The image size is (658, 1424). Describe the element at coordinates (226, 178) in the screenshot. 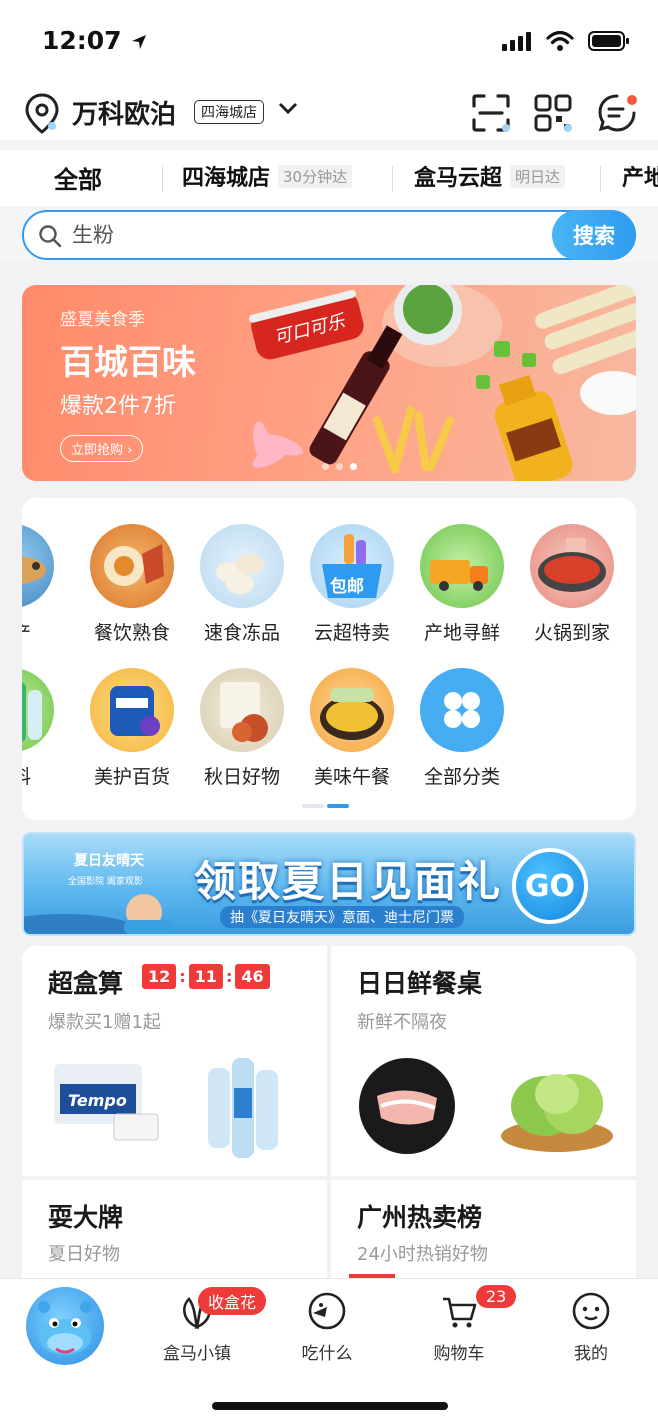

I see `tab-label: 四海城店` at that location.